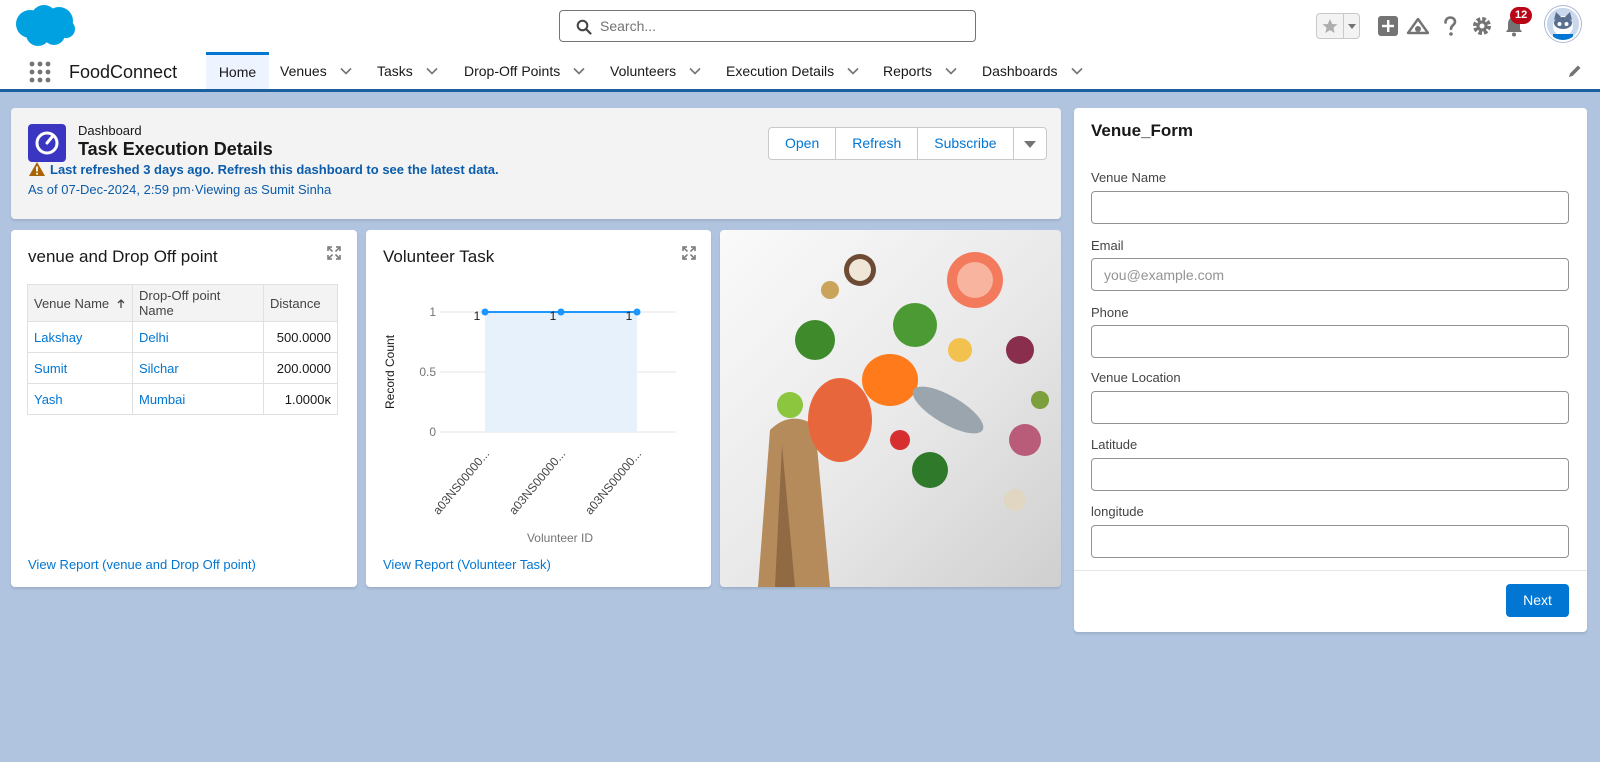 The width and height of the screenshot is (1600, 762). I want to click on y-axis-label: Record Count, so click(390, 371).